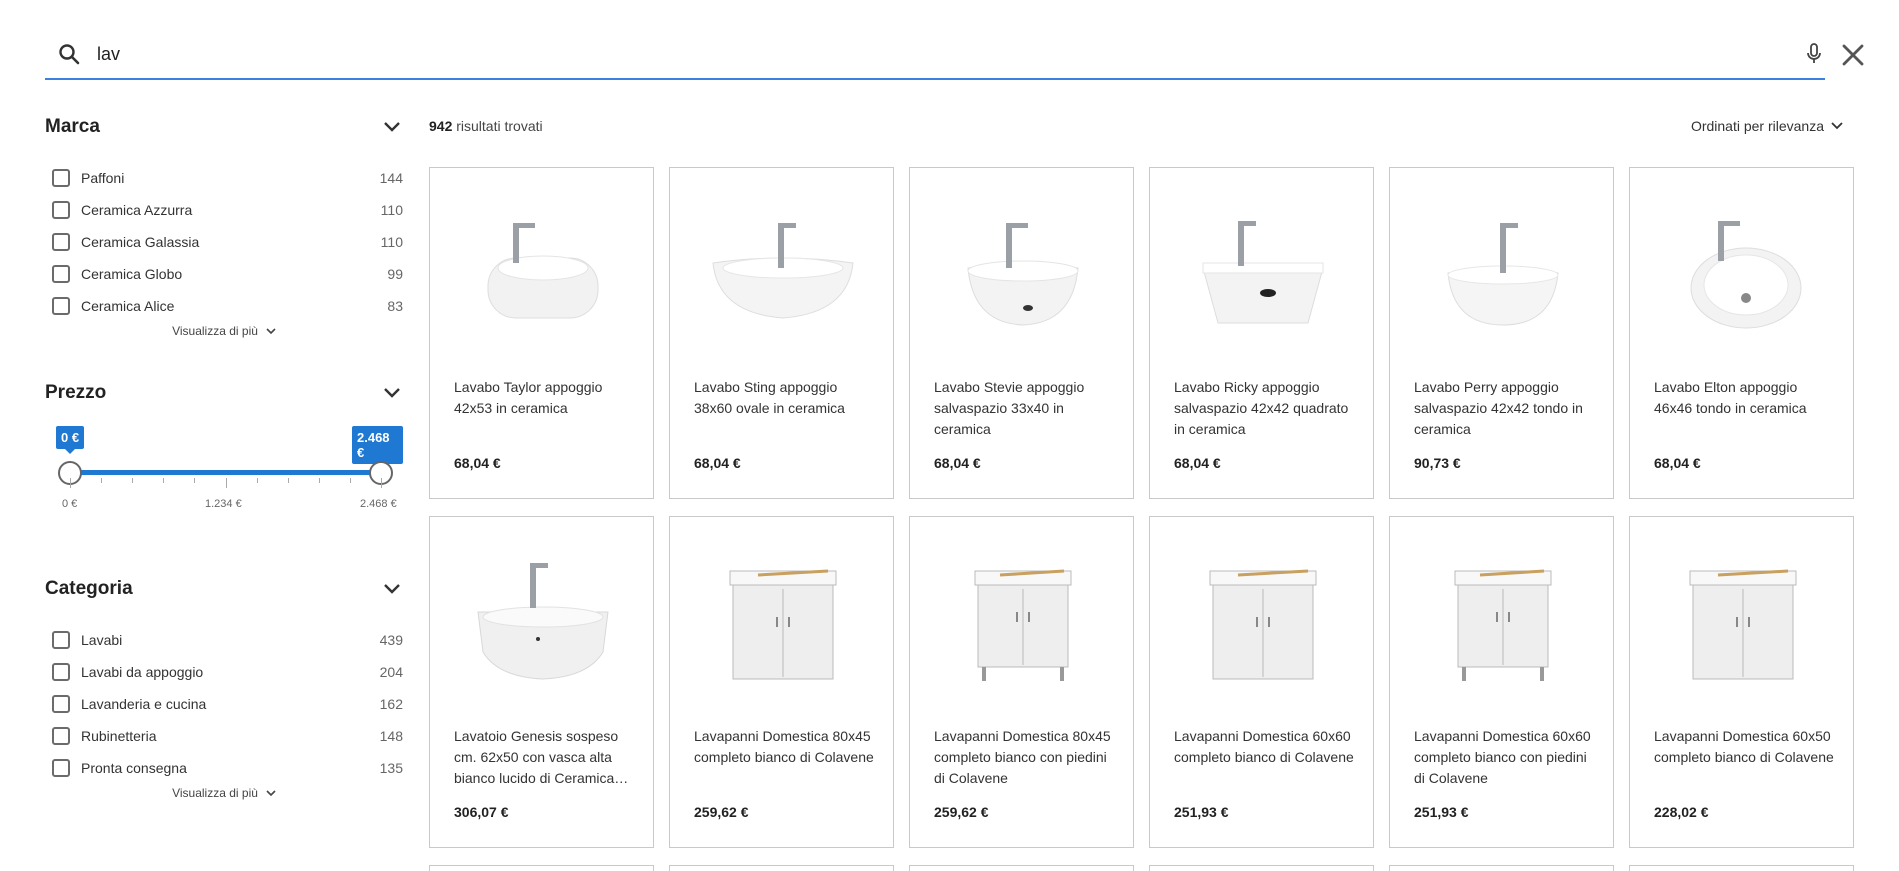 The width and height of the screenshot is (1899, 871). I want to click on facet-brand-header: Marca, so click(224, 127).